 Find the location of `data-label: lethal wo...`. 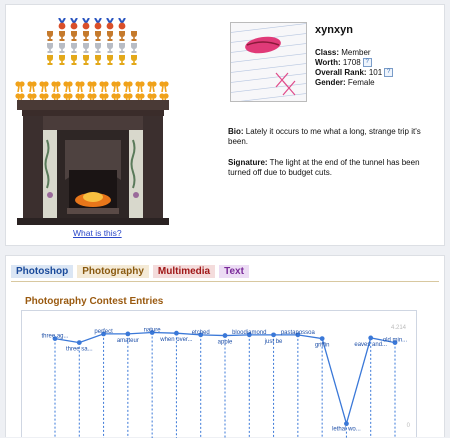

data-label: lethal wo... is located at coordinates (346, 430).